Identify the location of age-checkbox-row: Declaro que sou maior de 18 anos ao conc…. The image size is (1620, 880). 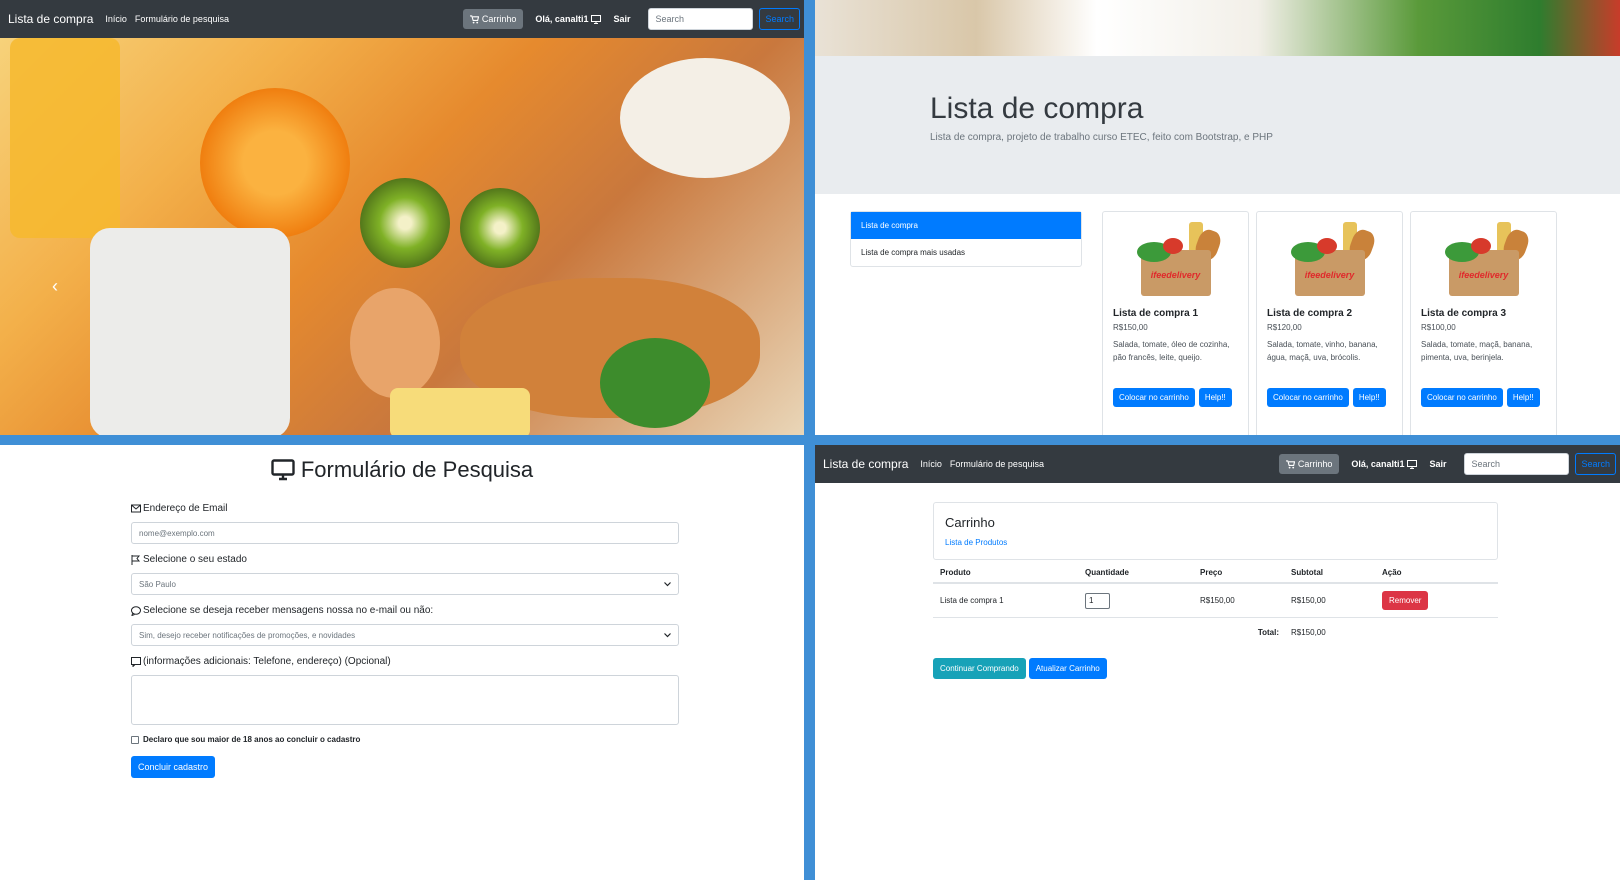
(405, 739).